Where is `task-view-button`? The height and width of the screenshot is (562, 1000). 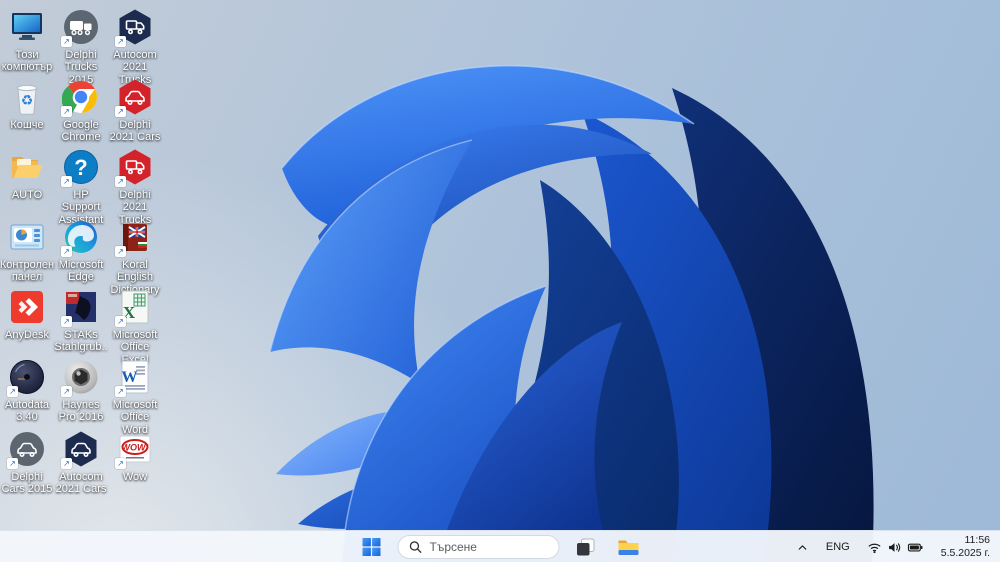
task-view-button is located at coordinates (586, 547).